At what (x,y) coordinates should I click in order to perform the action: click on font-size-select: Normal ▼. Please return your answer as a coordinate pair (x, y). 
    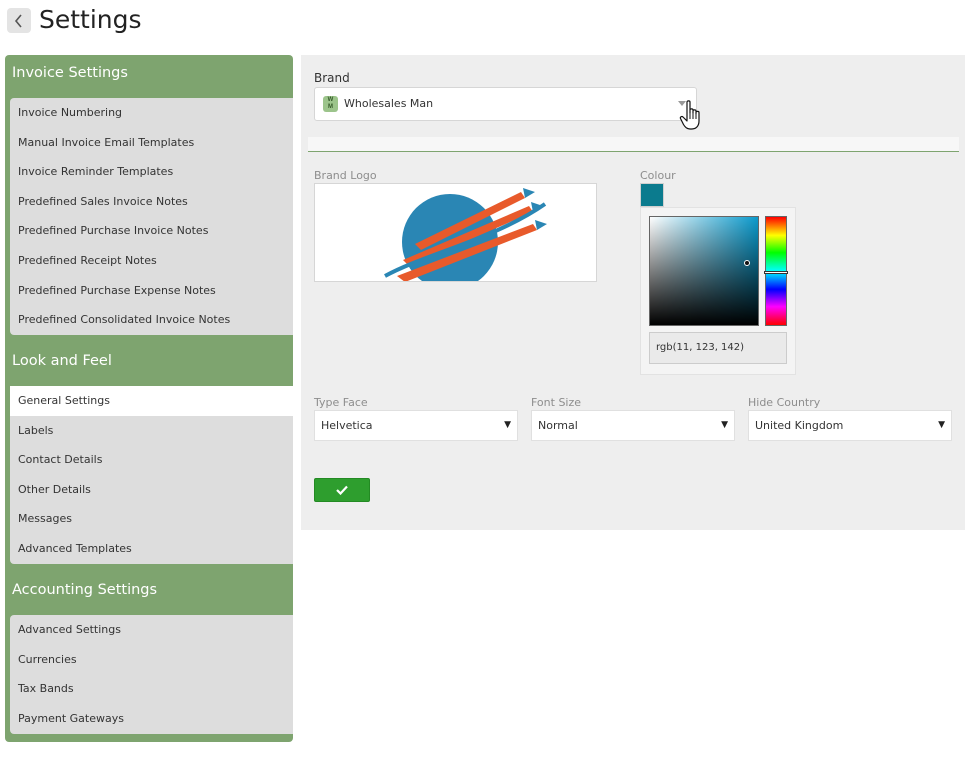
    Looking at the image, I should click on (633, 425).